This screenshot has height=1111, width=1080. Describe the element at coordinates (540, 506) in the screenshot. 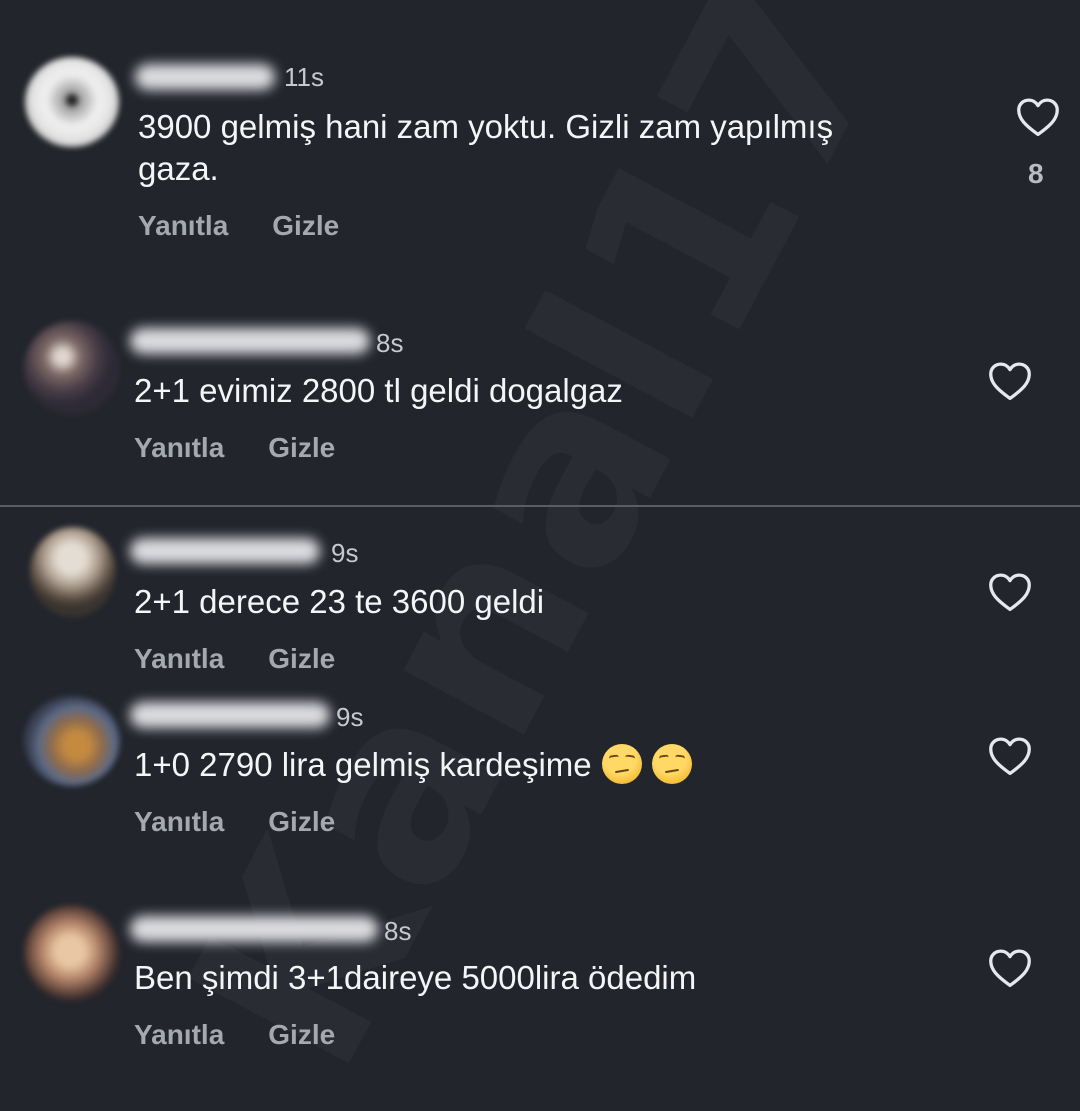

I see `divider` at that location.